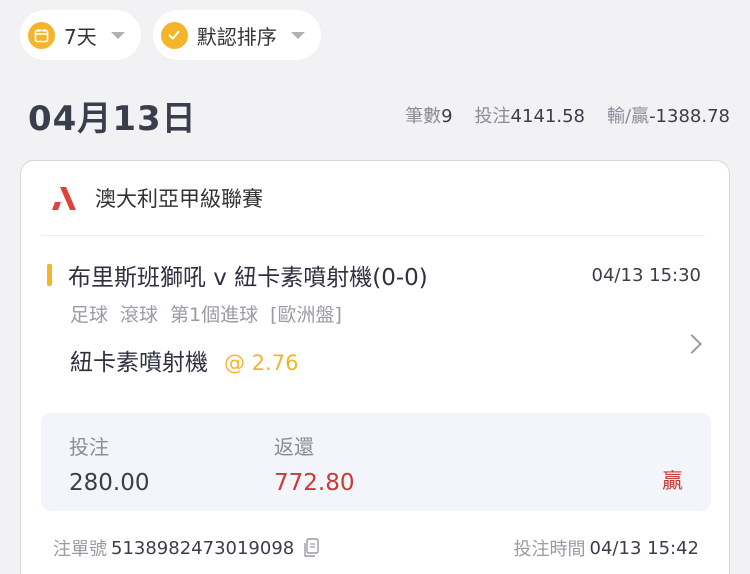 This screenshot has height=574, width=750. I want to click on market: 第1個進球, so click(214, 315).